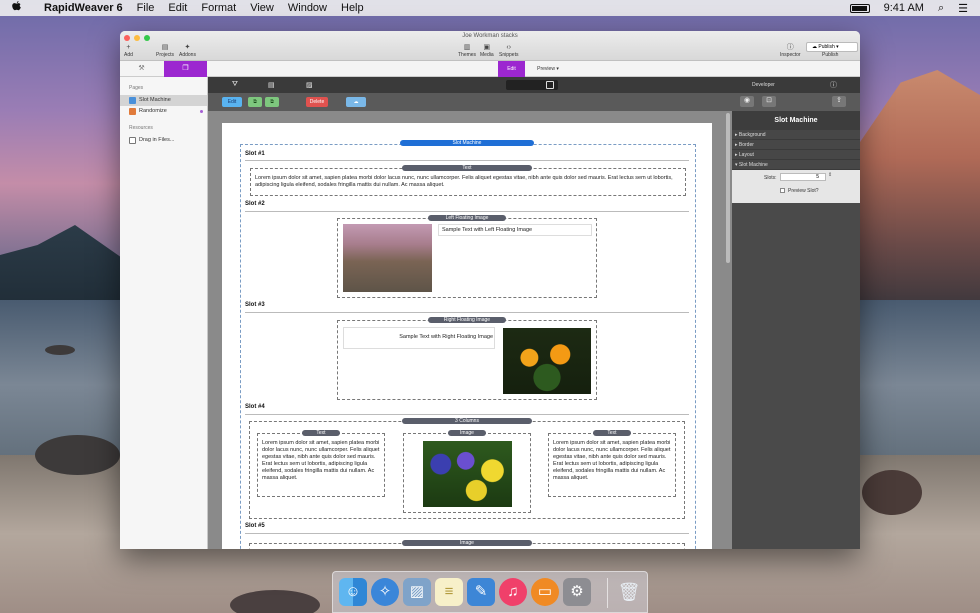  I want to click on system-preferences-icon: ⚙, so click(577, 592).